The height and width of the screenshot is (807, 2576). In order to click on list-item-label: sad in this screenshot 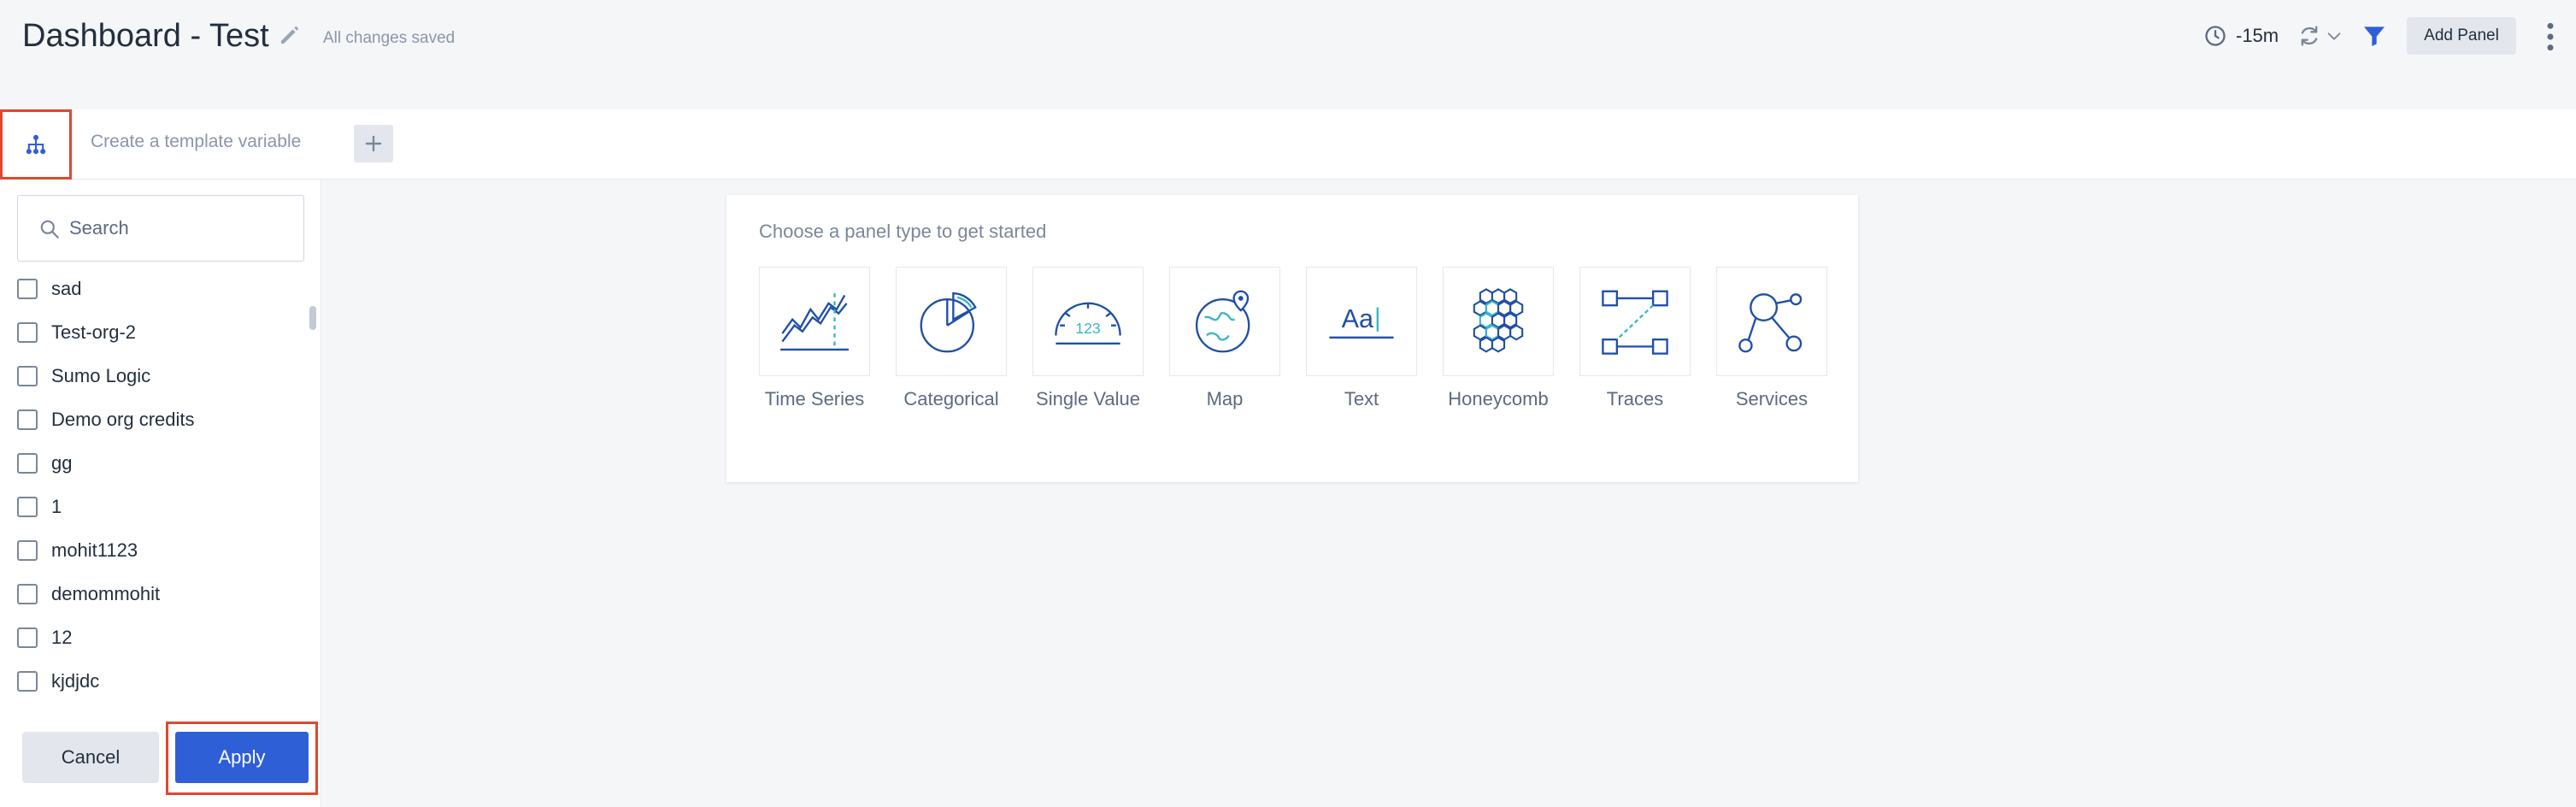, I will do `click(66, 288)`.